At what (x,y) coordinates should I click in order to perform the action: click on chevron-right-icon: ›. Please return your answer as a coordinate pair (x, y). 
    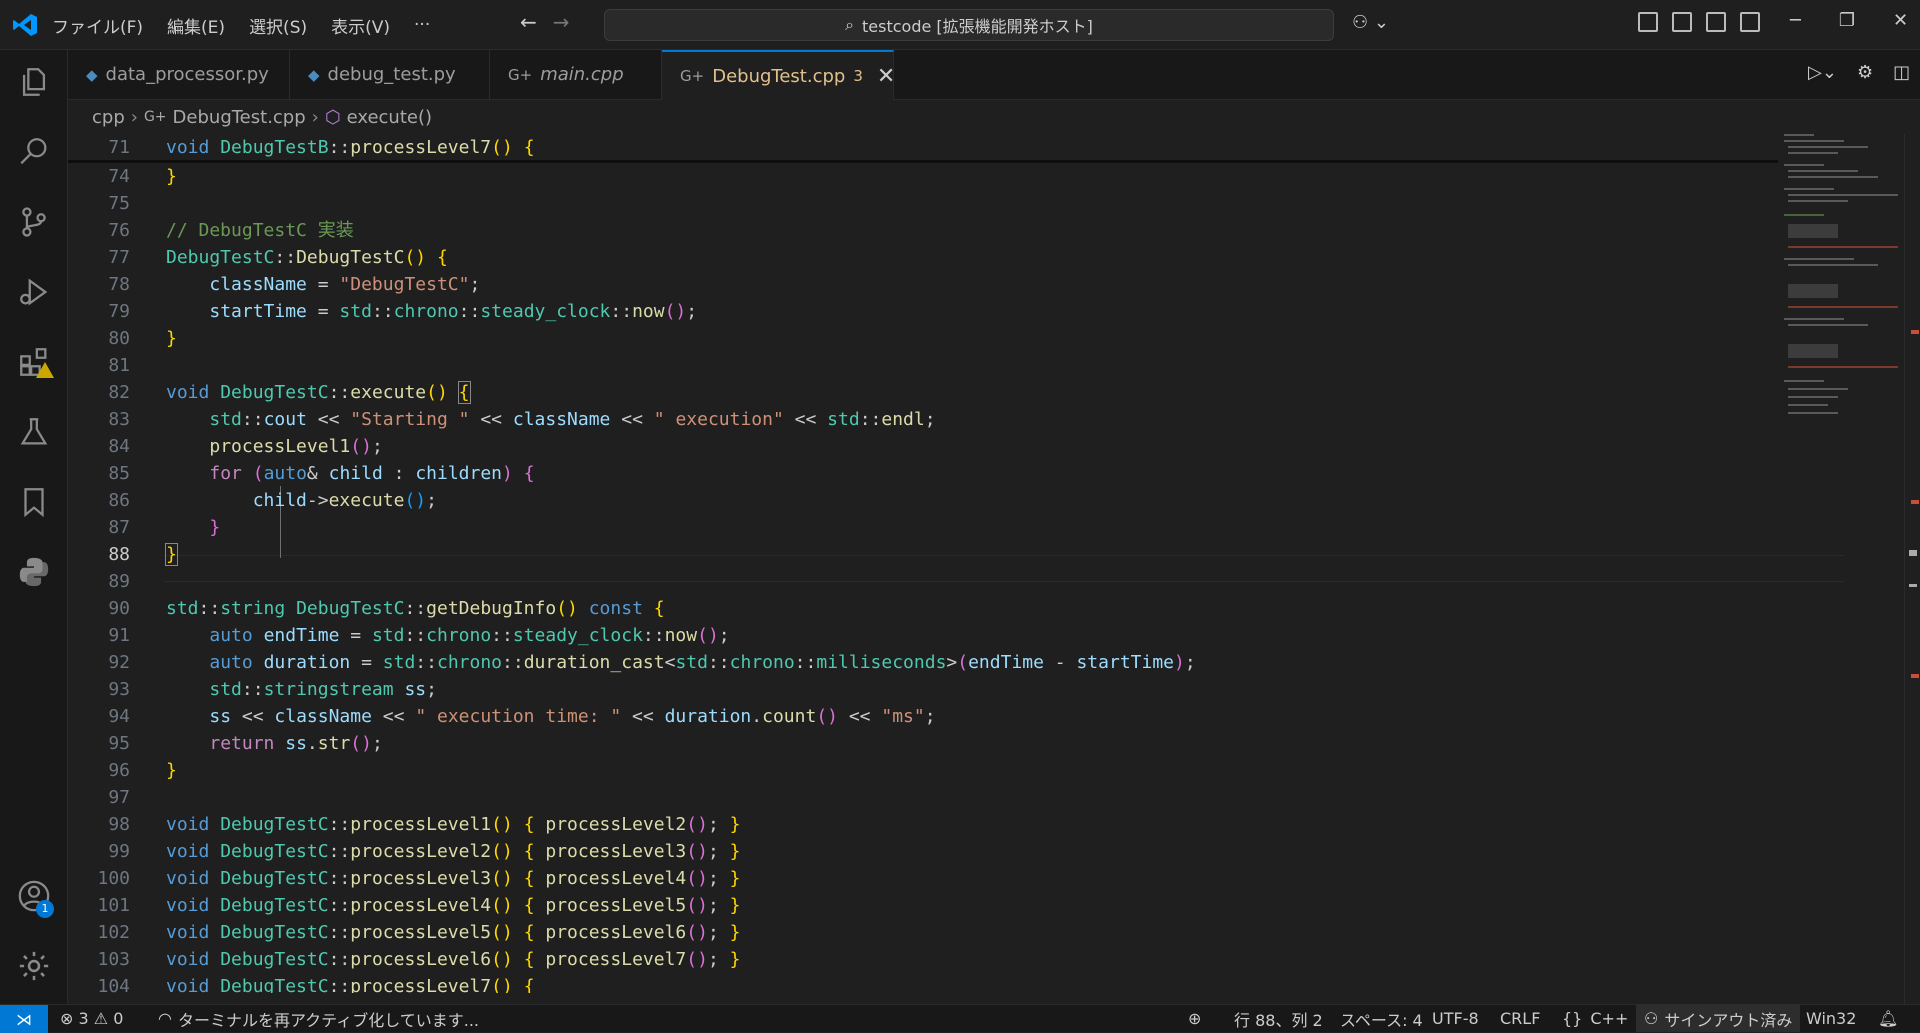
    Looking at the image, I should click on (315, 117).